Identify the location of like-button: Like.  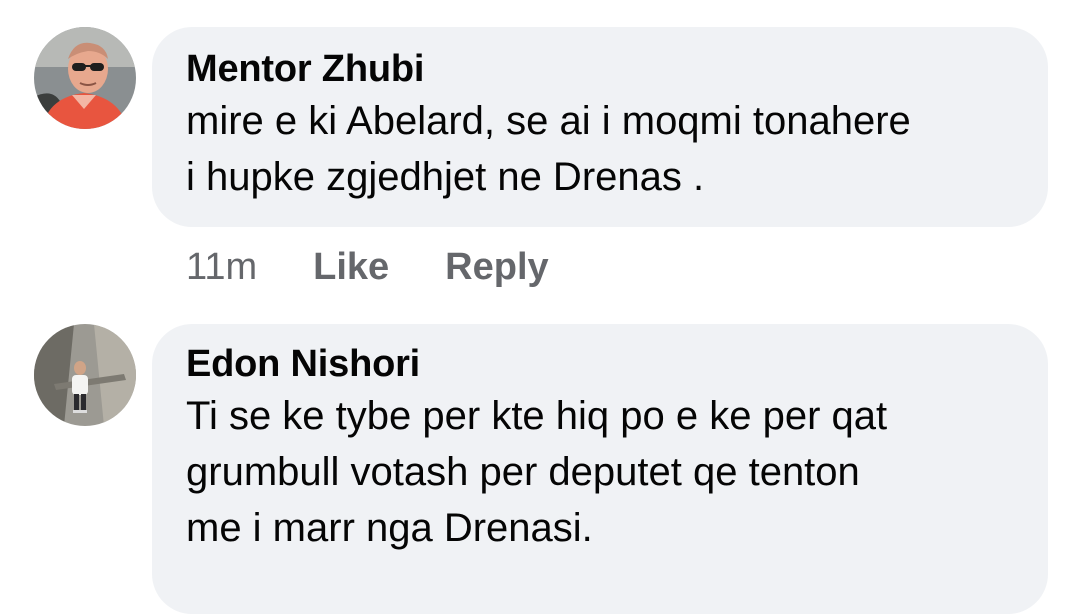
(351, 267).